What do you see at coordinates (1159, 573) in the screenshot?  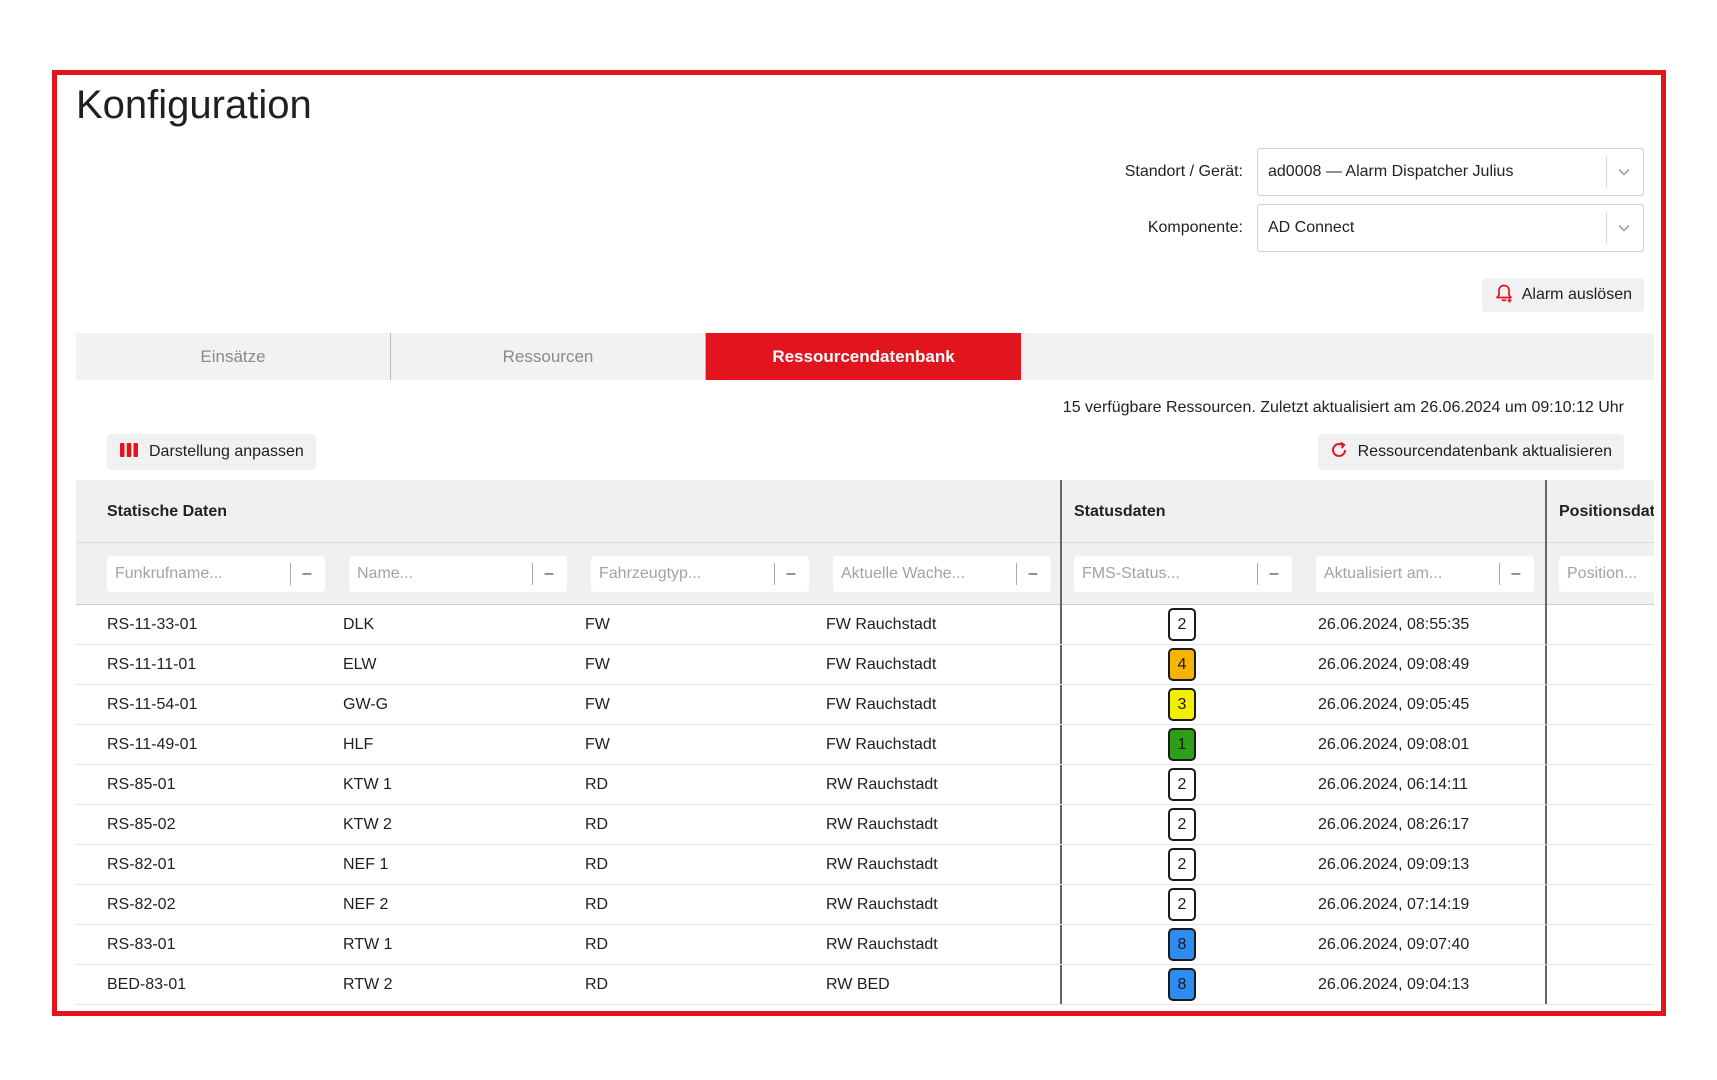 I see `fms-status-filter-input` at bounding box center [1159, 573].